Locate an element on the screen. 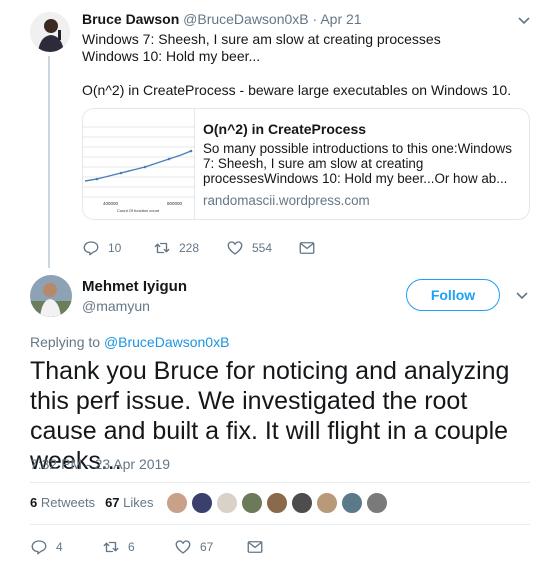 The height and width of the screenshot is (566, 559). tweet1-line is located at coordinates (312, 73).